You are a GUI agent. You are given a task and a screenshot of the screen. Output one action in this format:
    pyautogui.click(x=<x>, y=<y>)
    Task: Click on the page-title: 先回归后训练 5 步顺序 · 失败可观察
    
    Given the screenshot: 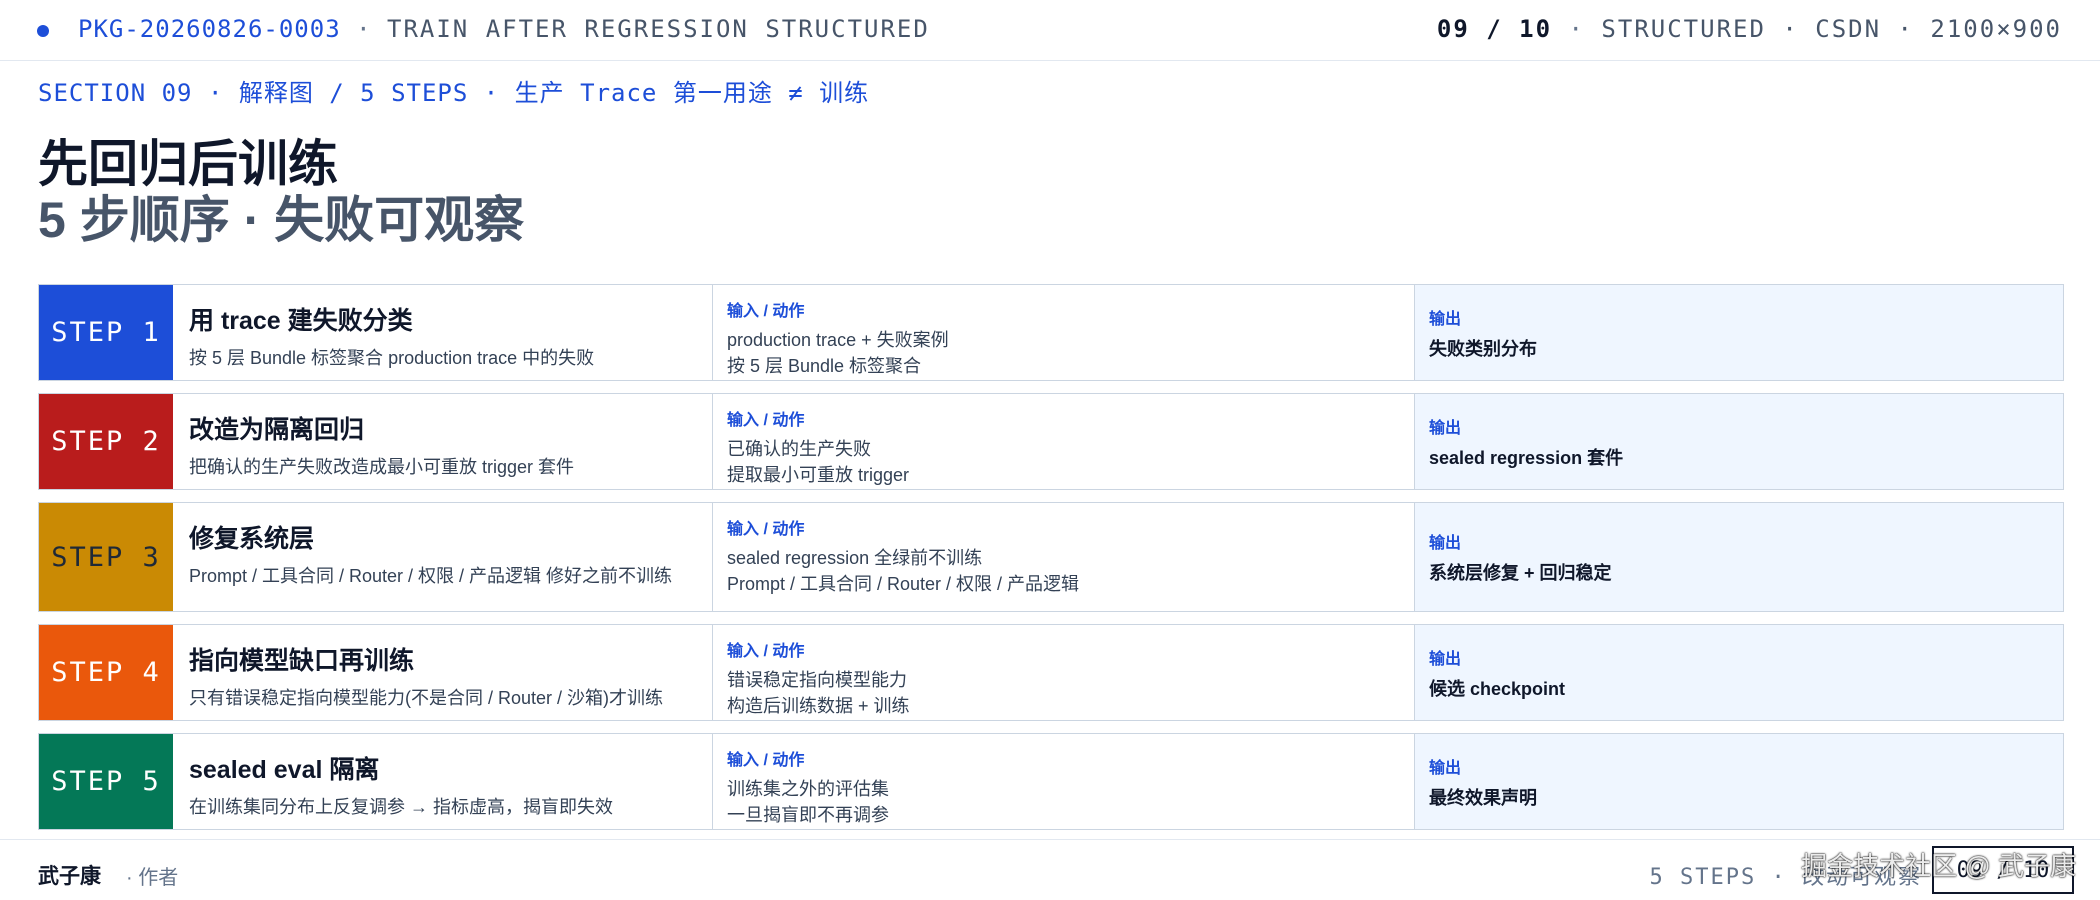 What is the action you would take?
    pyautogui.click(x=281, y=192)
    